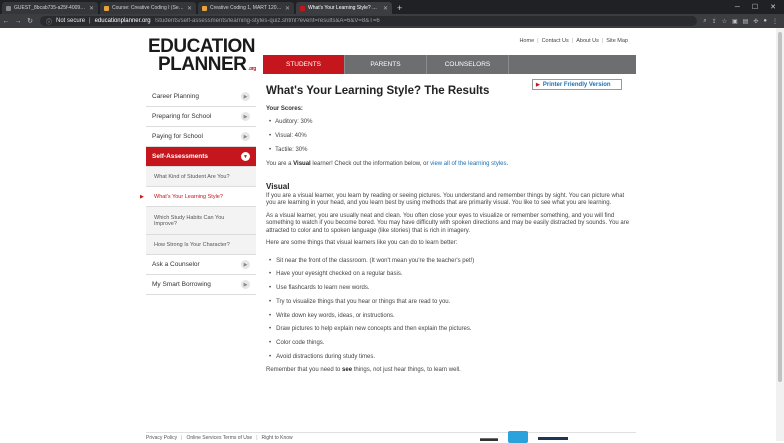  What do you see at coordinates (765, 21) in the screenshot?
I see `profile-icon: ●` at bounding box center [765, 21].